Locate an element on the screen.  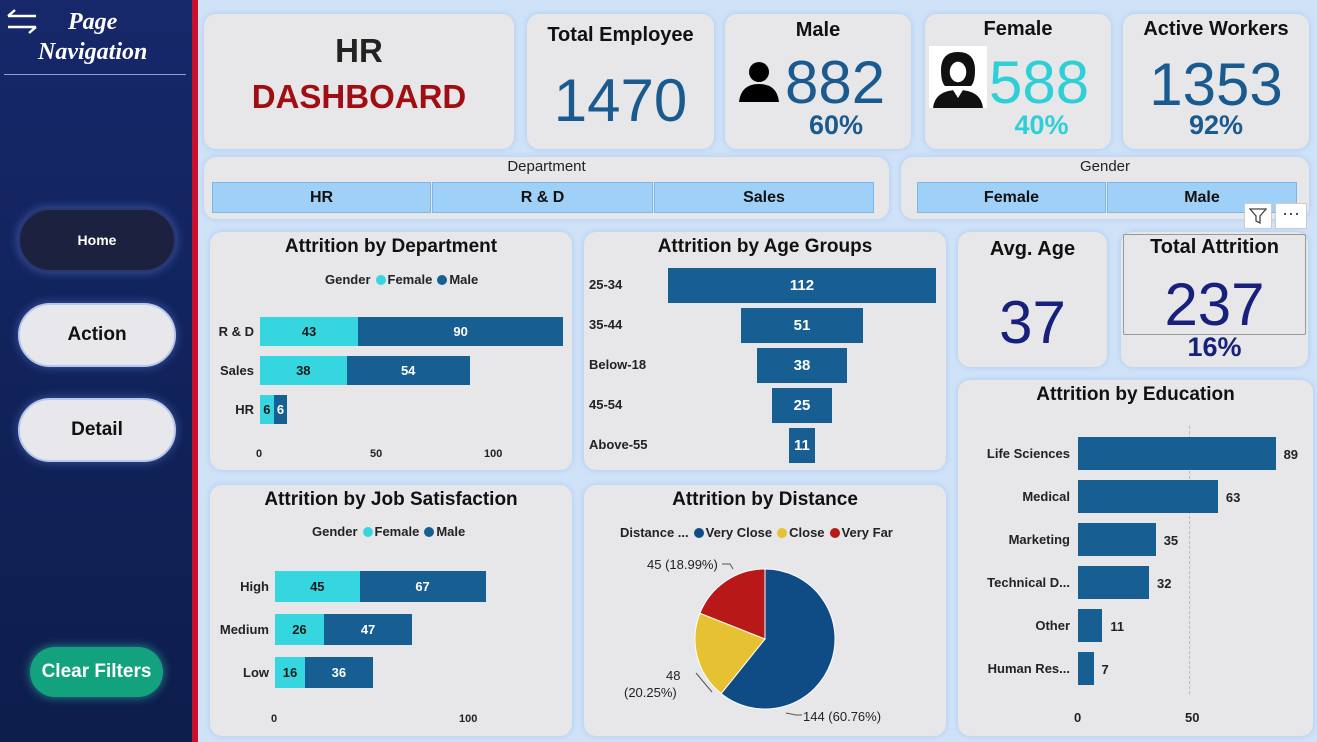
more-options-icon: ⋯ is located at coordinates (1291, 216).